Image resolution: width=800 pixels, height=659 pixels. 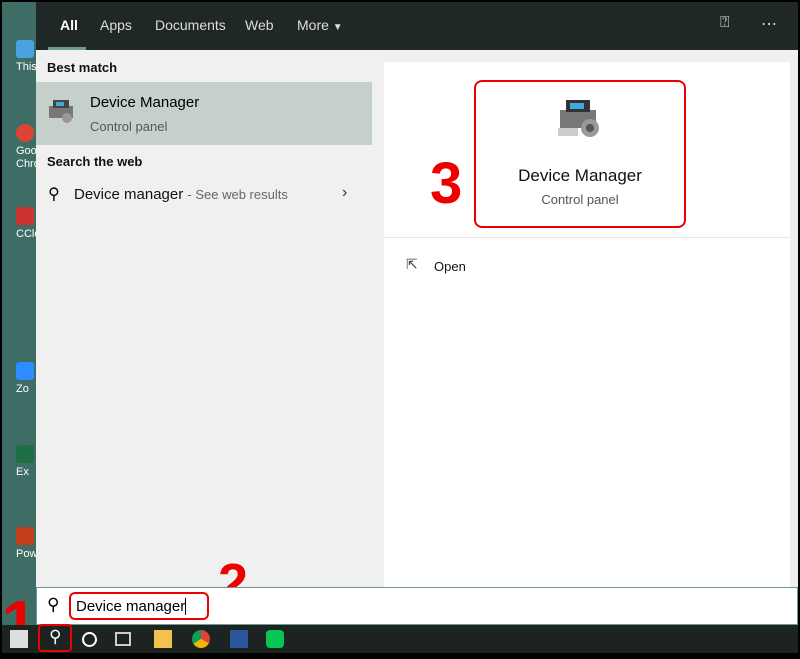 What do you see at coordinates (116, 25) in the screenshot?
I see `tab-apps: Apps` at bounding box center [116, 25].